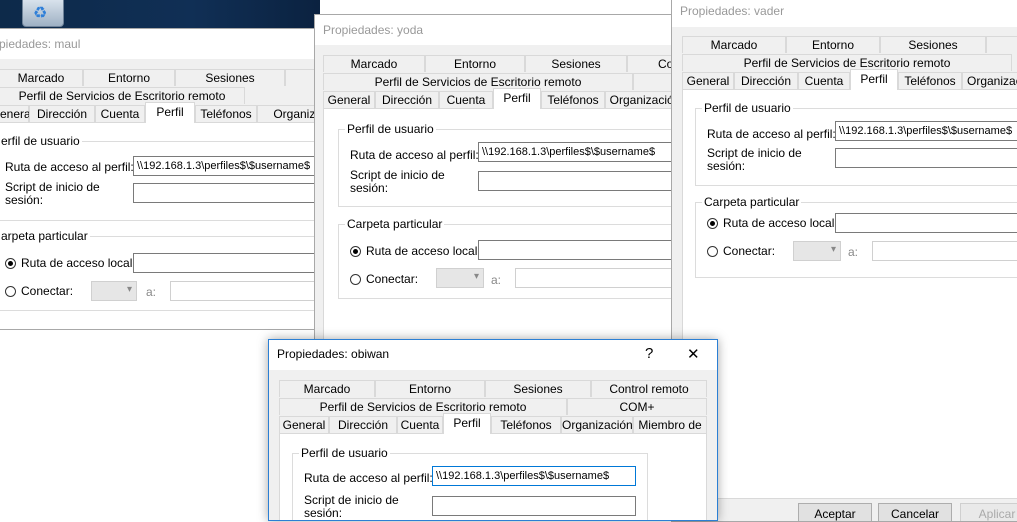 This screenshot has height=522, width=1017. Describe the element at coordinates (649, 388) in the screenshot. I see `tab-control-remoto: Control remoto` at that location.